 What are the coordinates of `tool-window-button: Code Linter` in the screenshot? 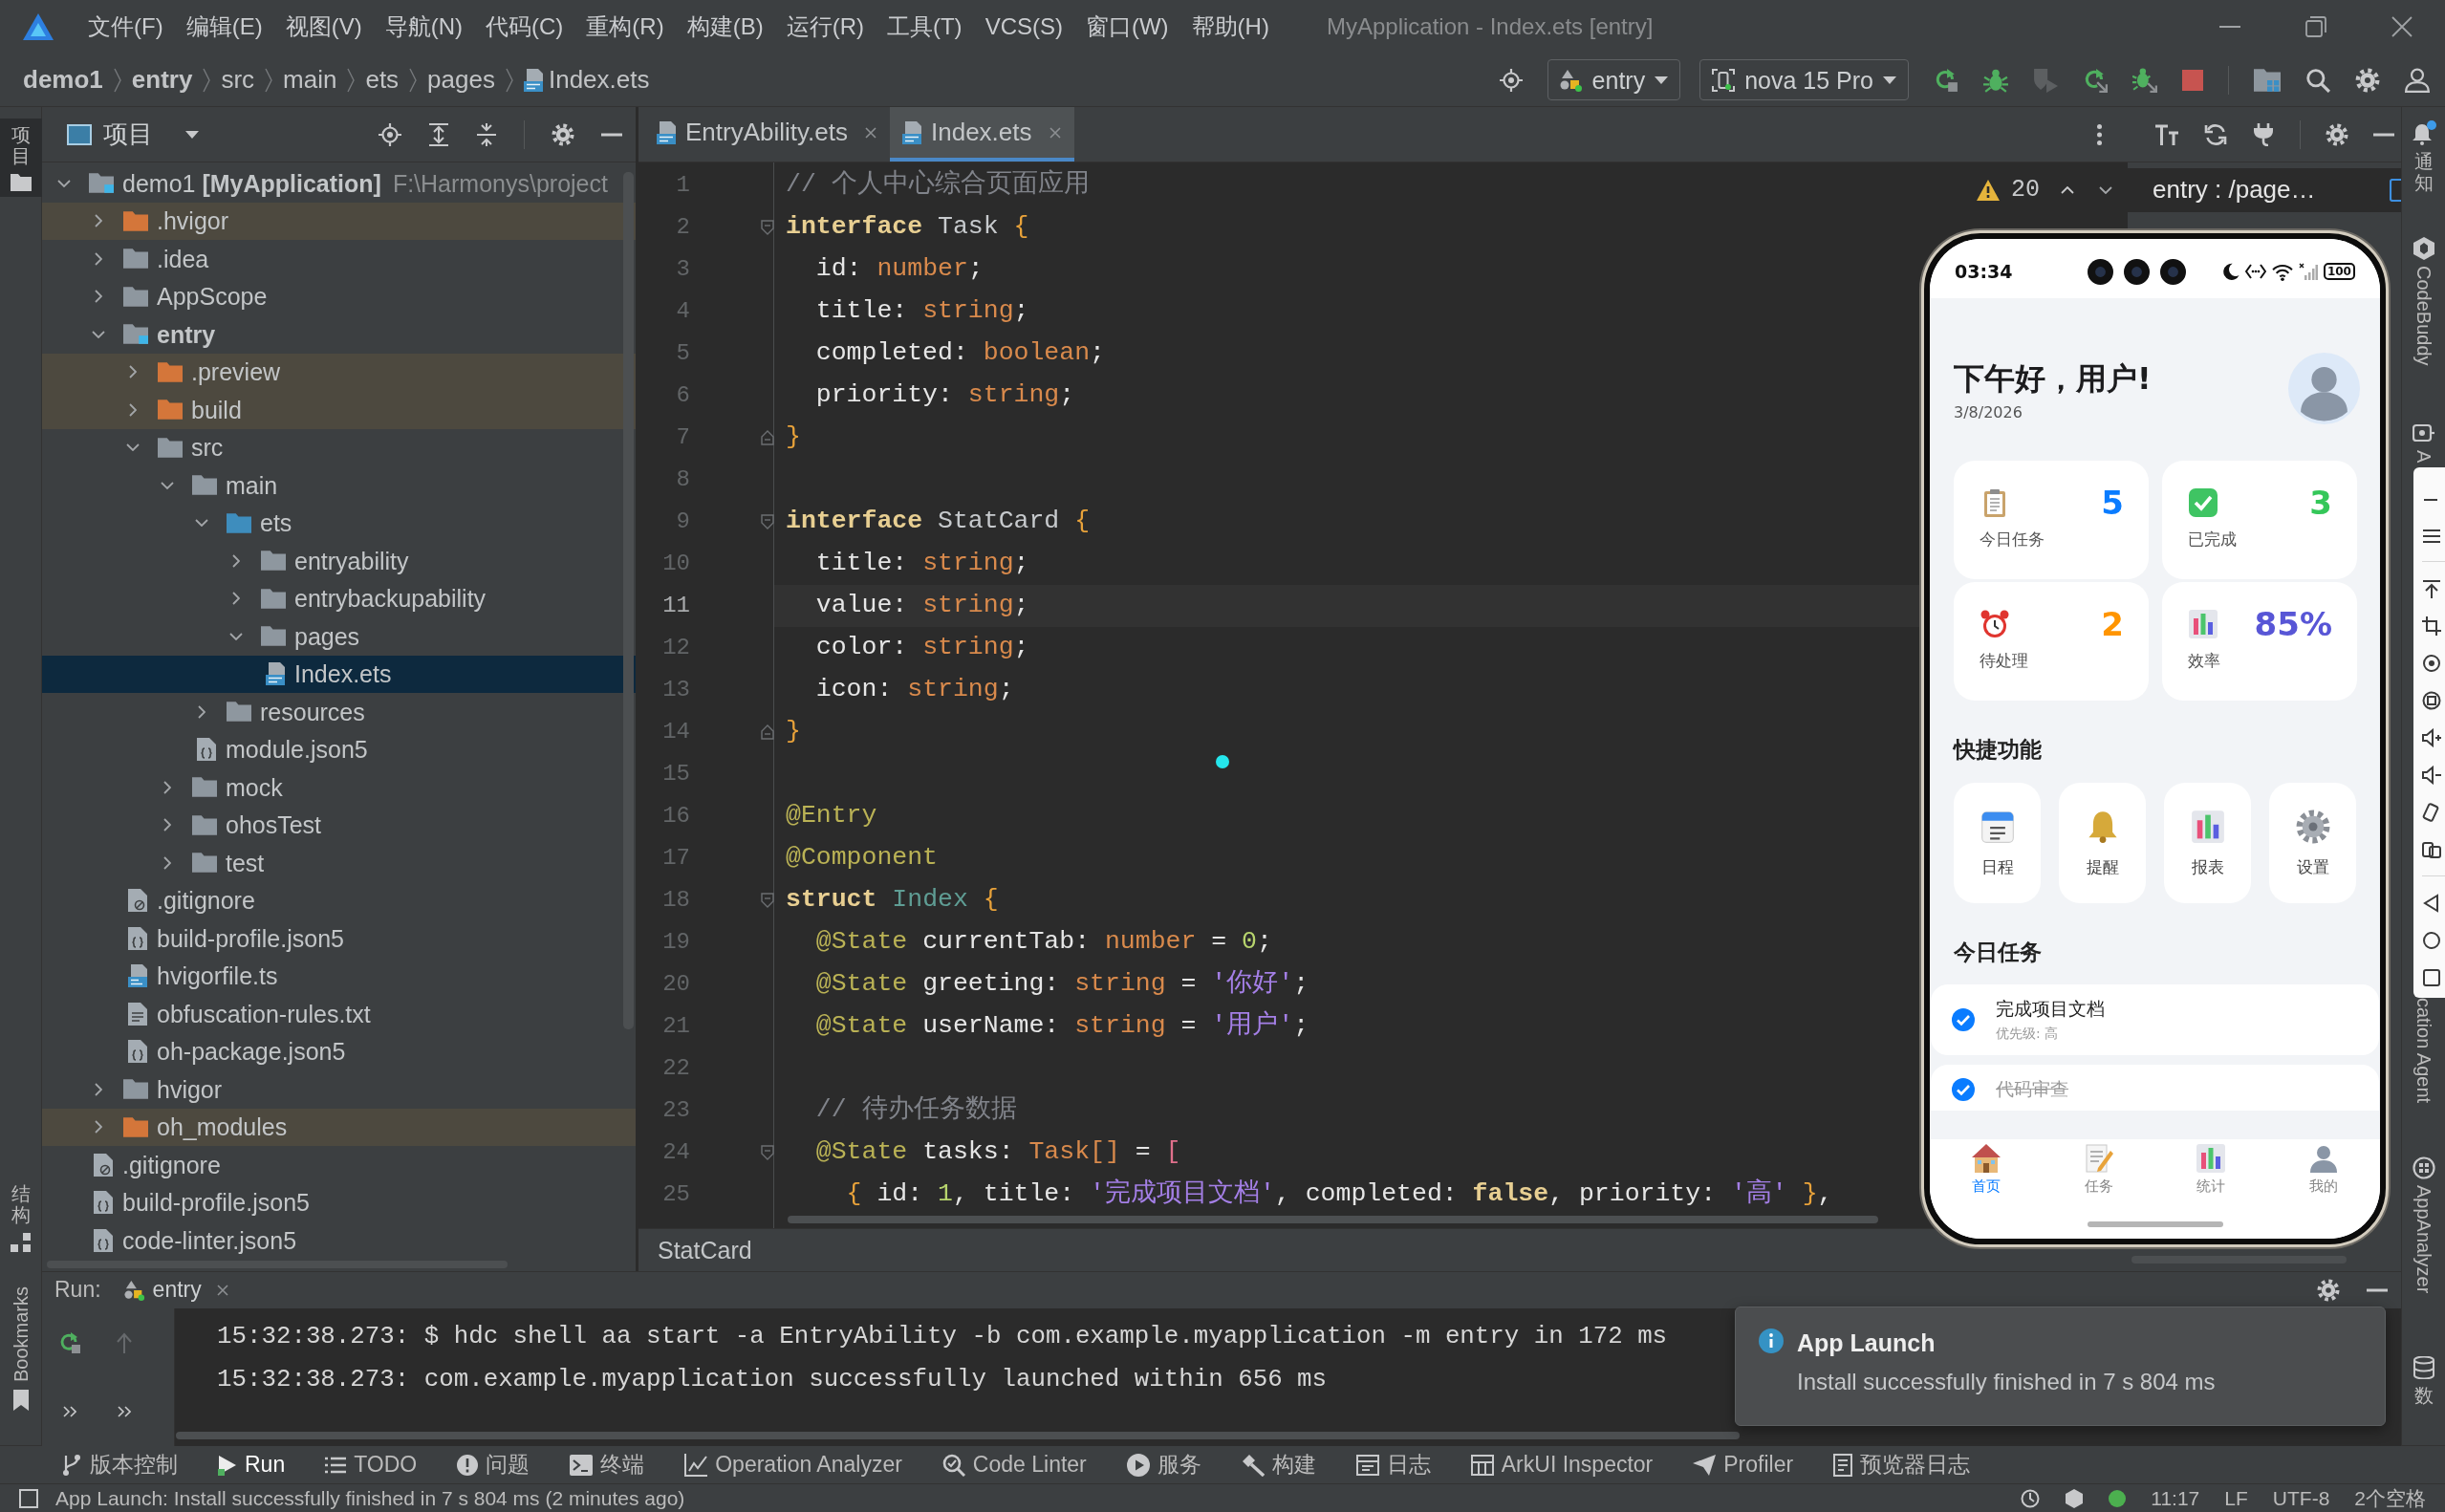 It's located at (1014, 1465).